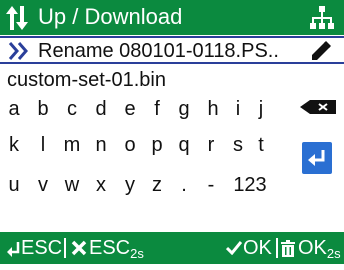 Image resolution: width=344 pixels, height=270 pixels. I want to click on ok-hold-button: OK2s, so click(319, 248).